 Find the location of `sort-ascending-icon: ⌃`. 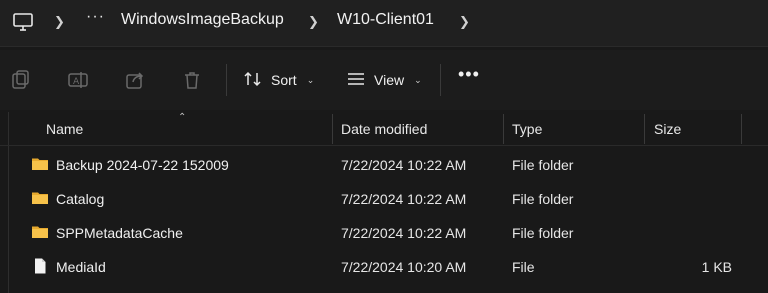

sort-ascending-icon: ⌃ is located at coordinates (182, 117).